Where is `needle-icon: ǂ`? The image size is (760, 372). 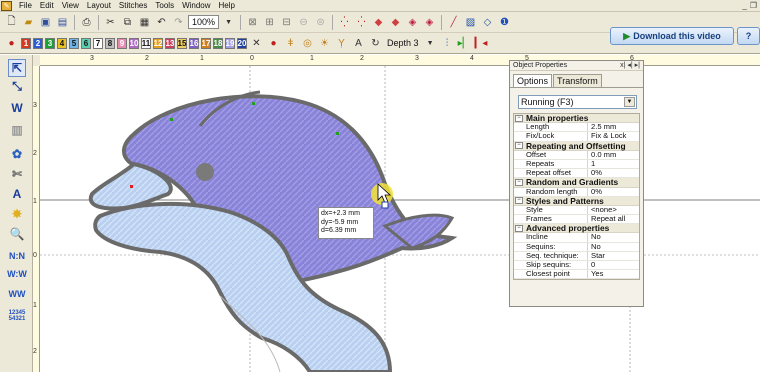
needle-icon: ǂ is located at coordinates (290, 43).